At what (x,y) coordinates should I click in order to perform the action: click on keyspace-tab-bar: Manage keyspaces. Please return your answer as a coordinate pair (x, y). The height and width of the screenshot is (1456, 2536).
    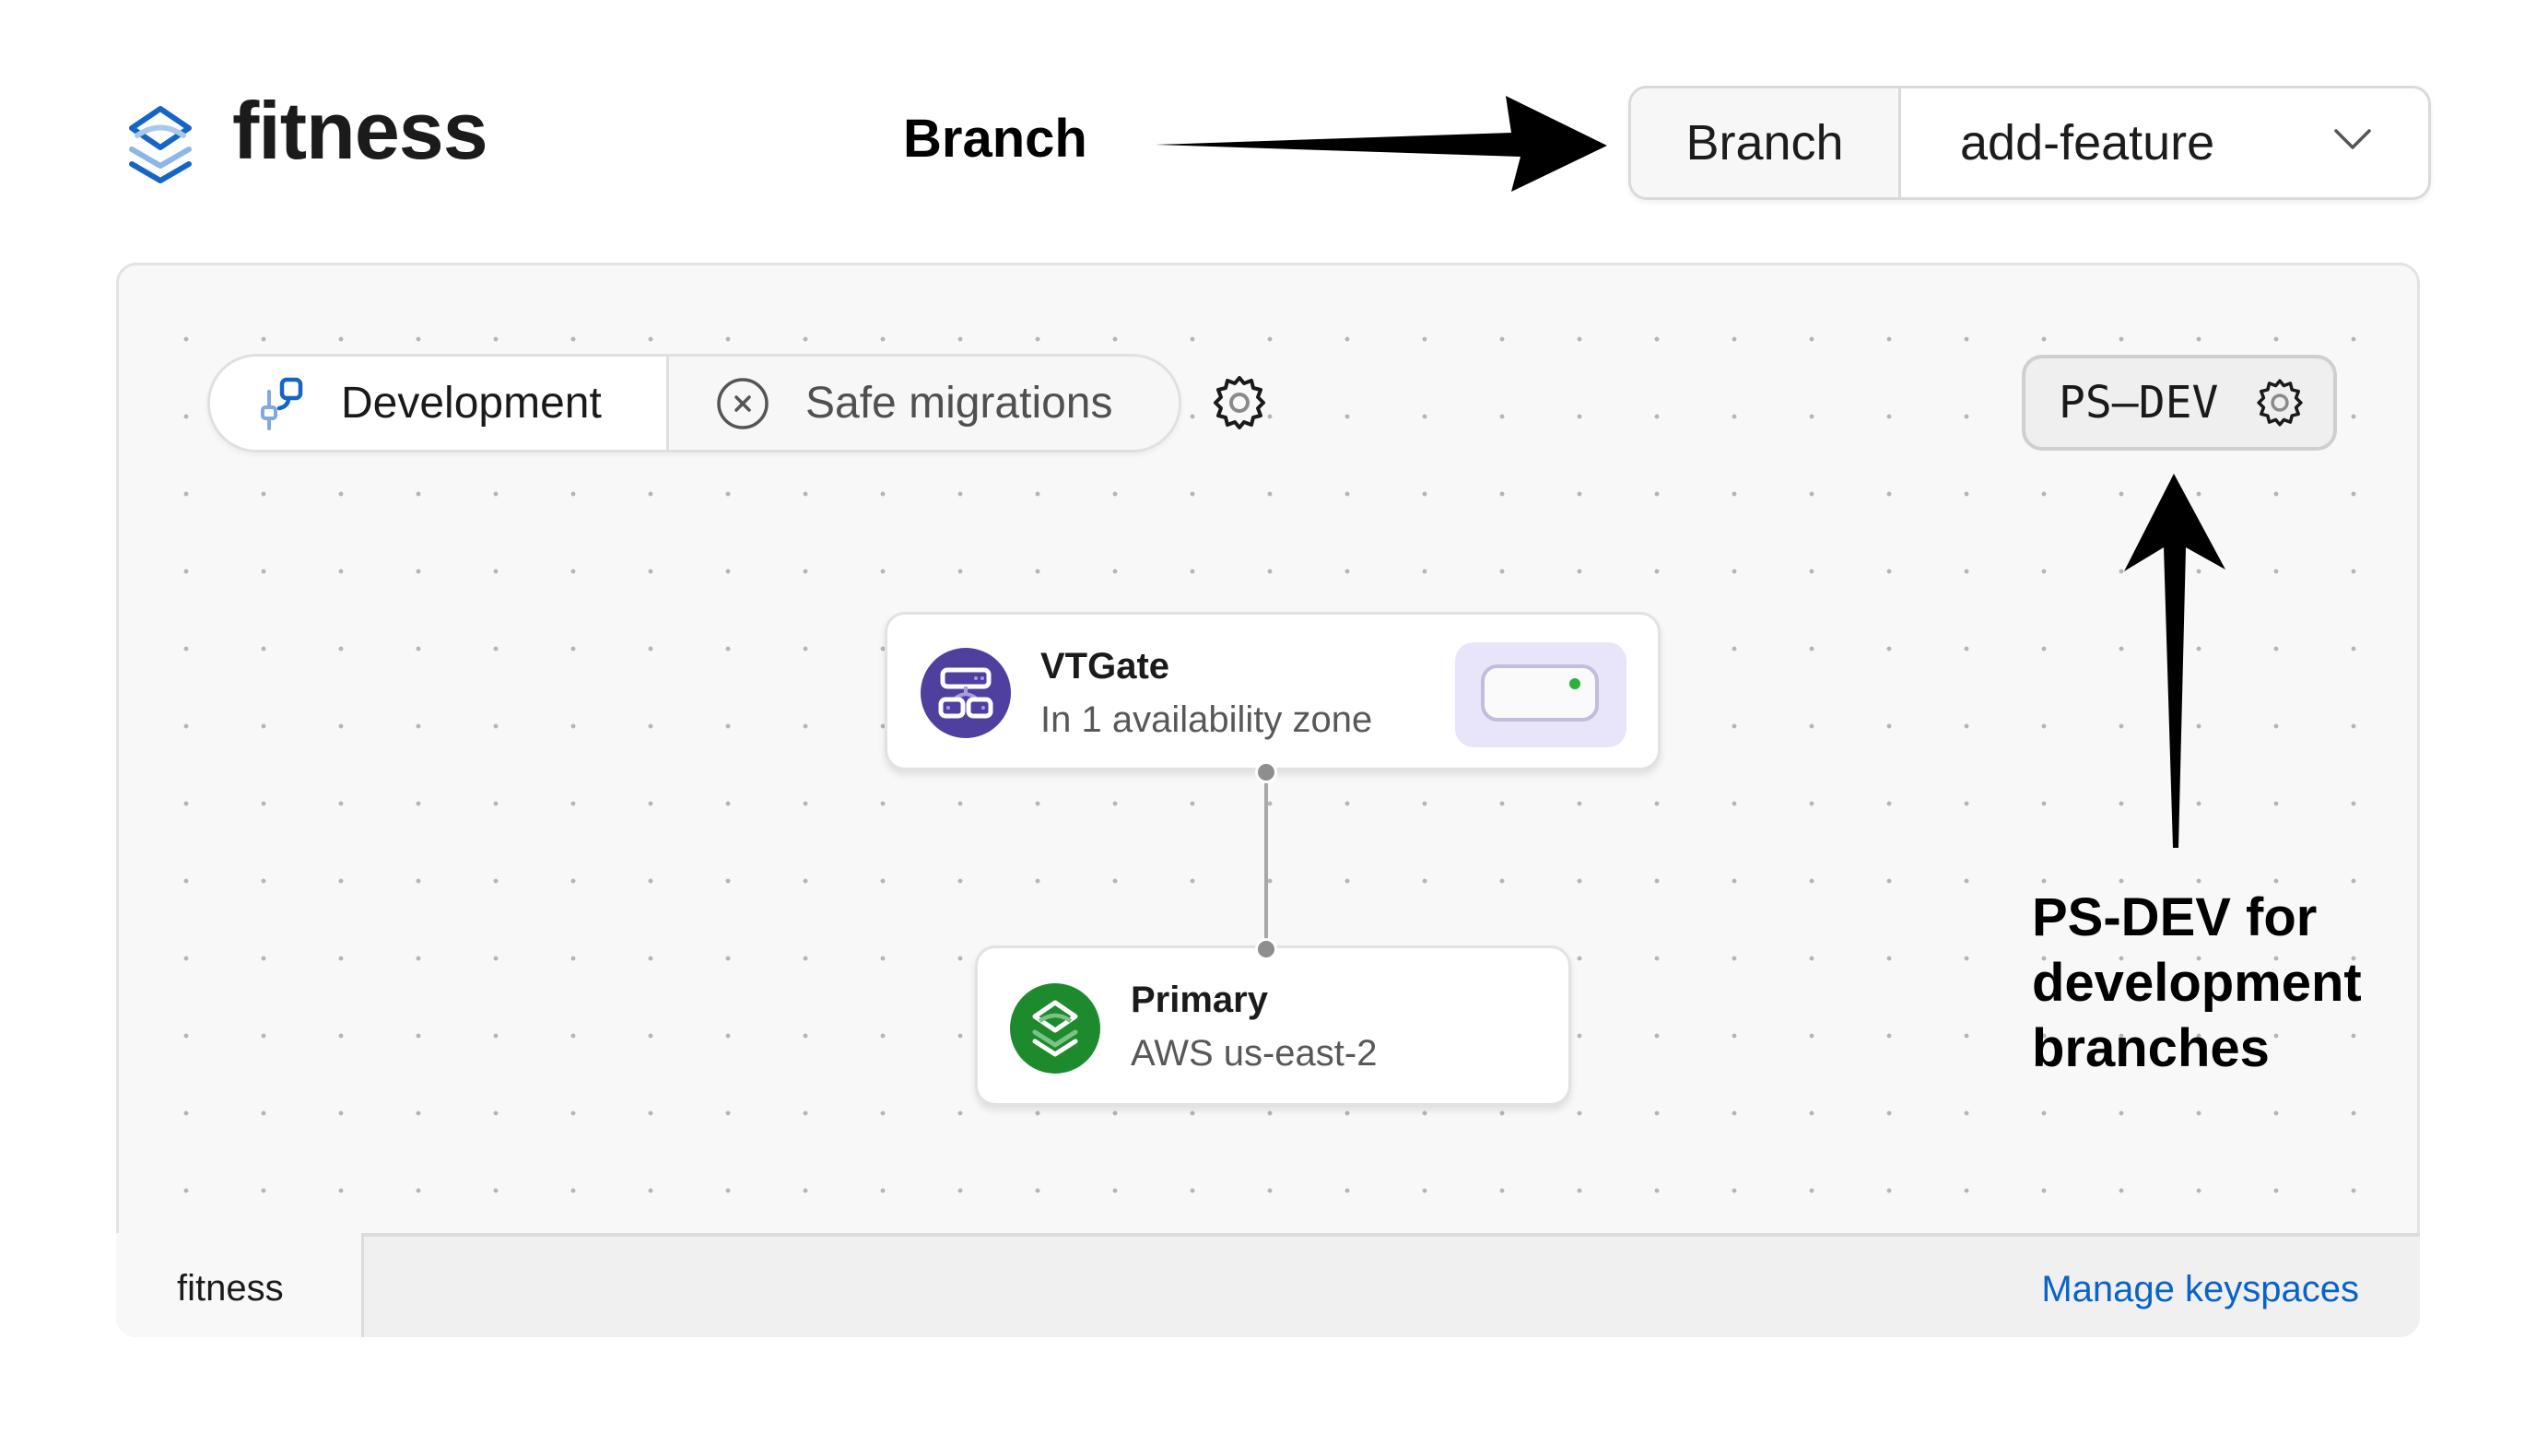
    Looking at the image, I should click on (1390, 1285).